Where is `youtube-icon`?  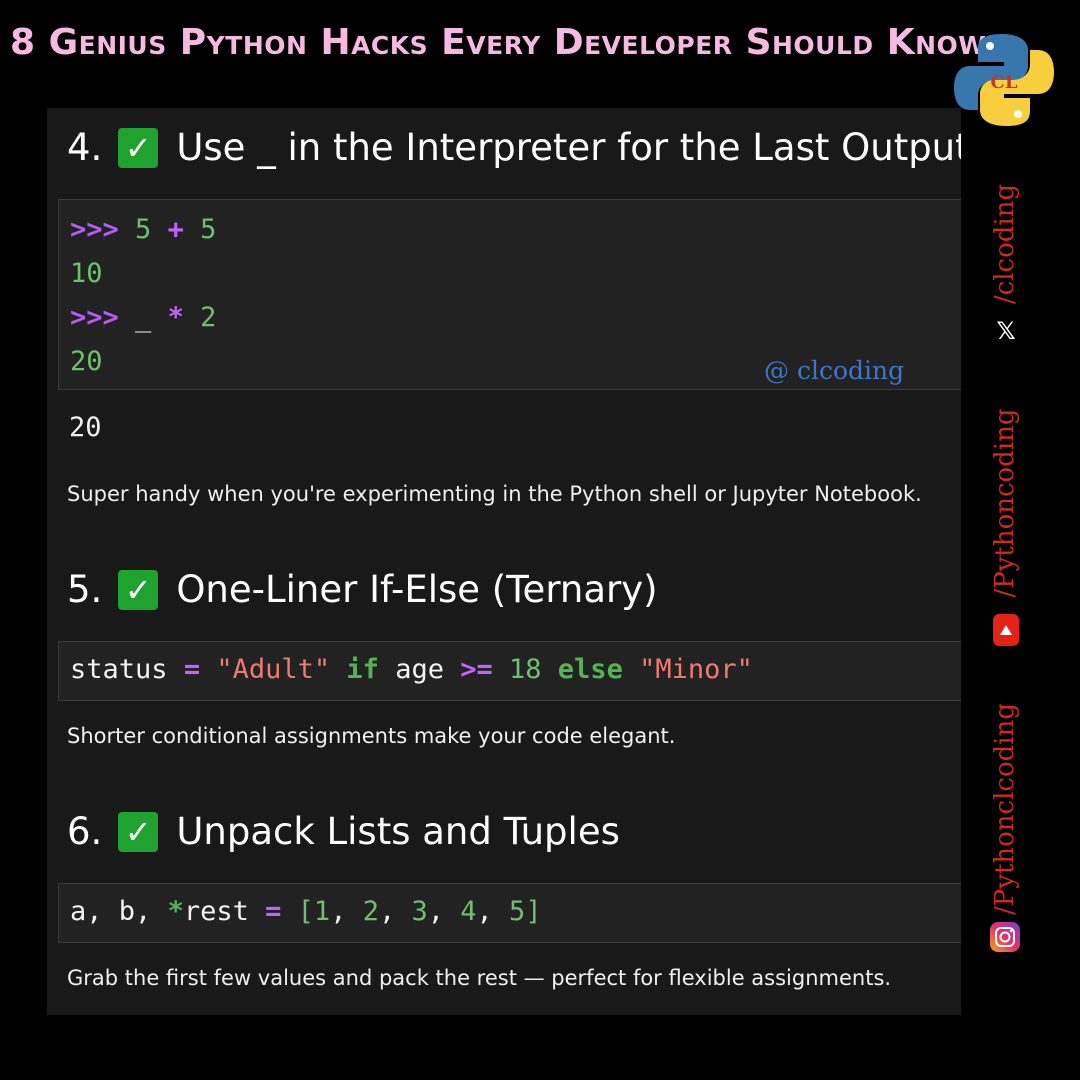 youtube-icon is located at coordinates (1006, 630).